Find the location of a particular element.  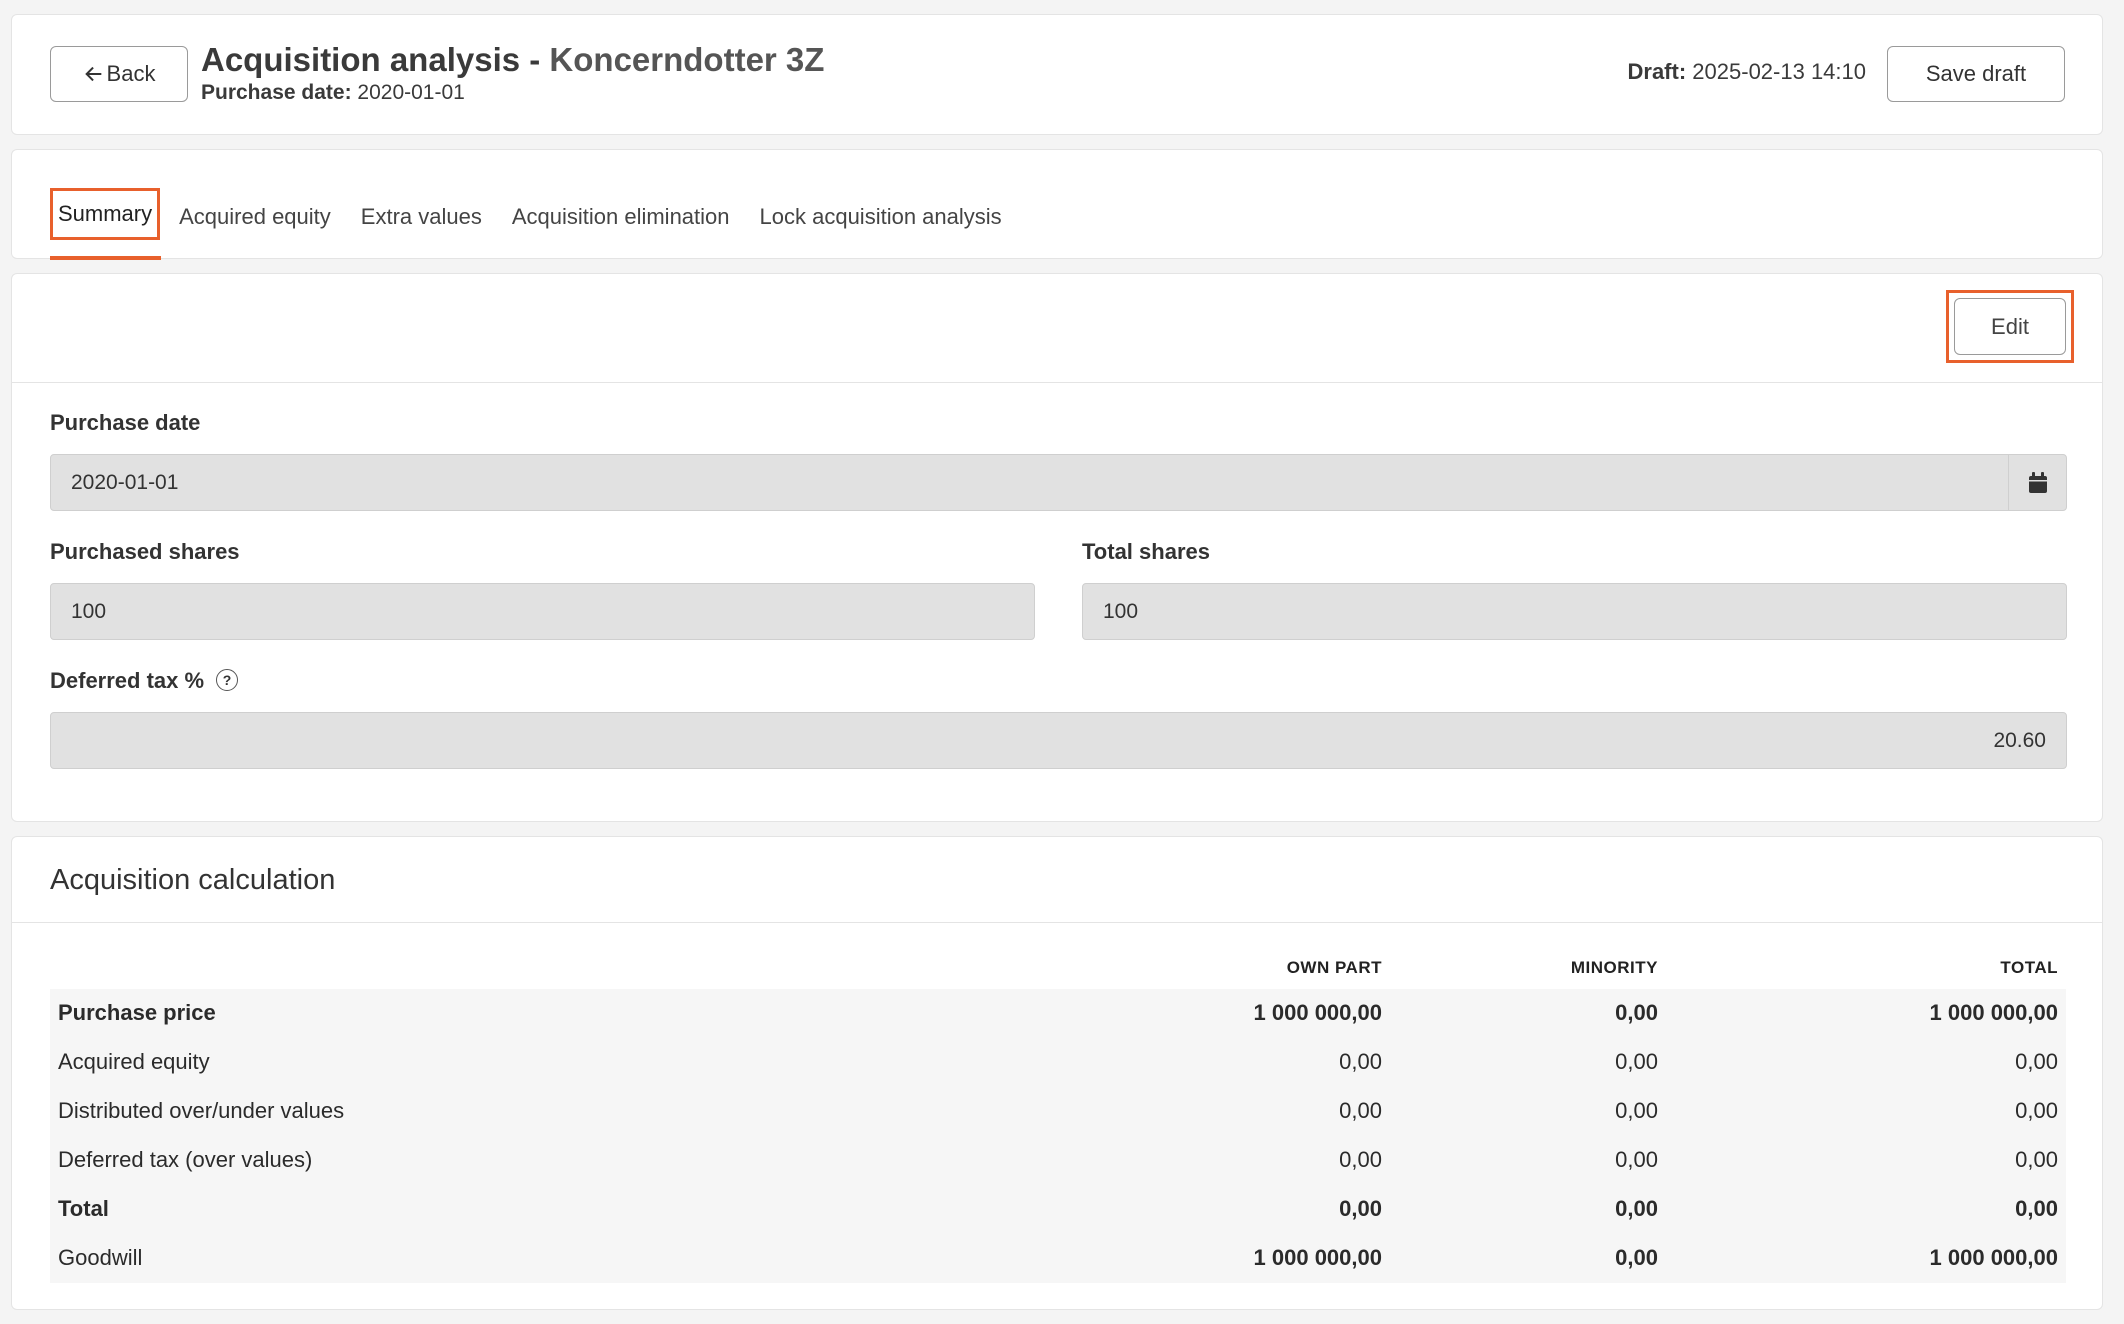

draft-timestamp: Draft: 2025-02-13 14:10 is located at coordinates (1747, 72).